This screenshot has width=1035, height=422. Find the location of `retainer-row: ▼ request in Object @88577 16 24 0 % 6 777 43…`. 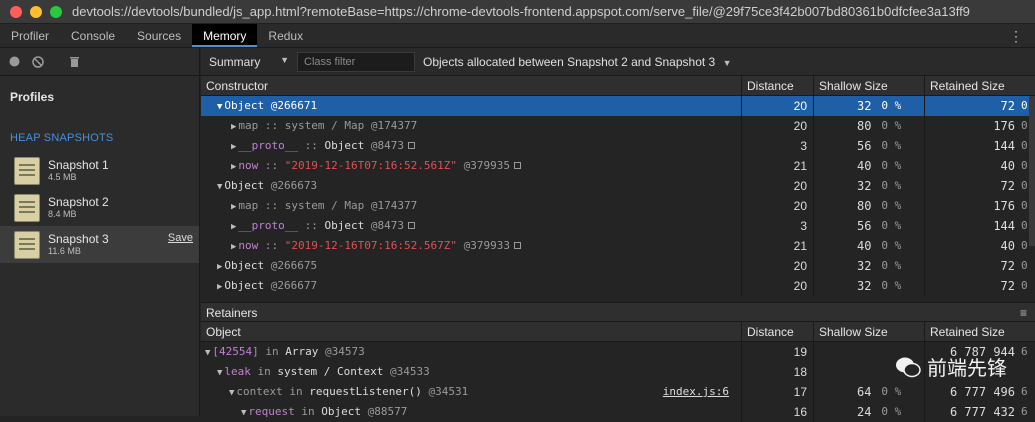

retainer-row: ▼ request in Object @88577 16 24 0 % 6 777 43… is located at coordinates (618, 412).